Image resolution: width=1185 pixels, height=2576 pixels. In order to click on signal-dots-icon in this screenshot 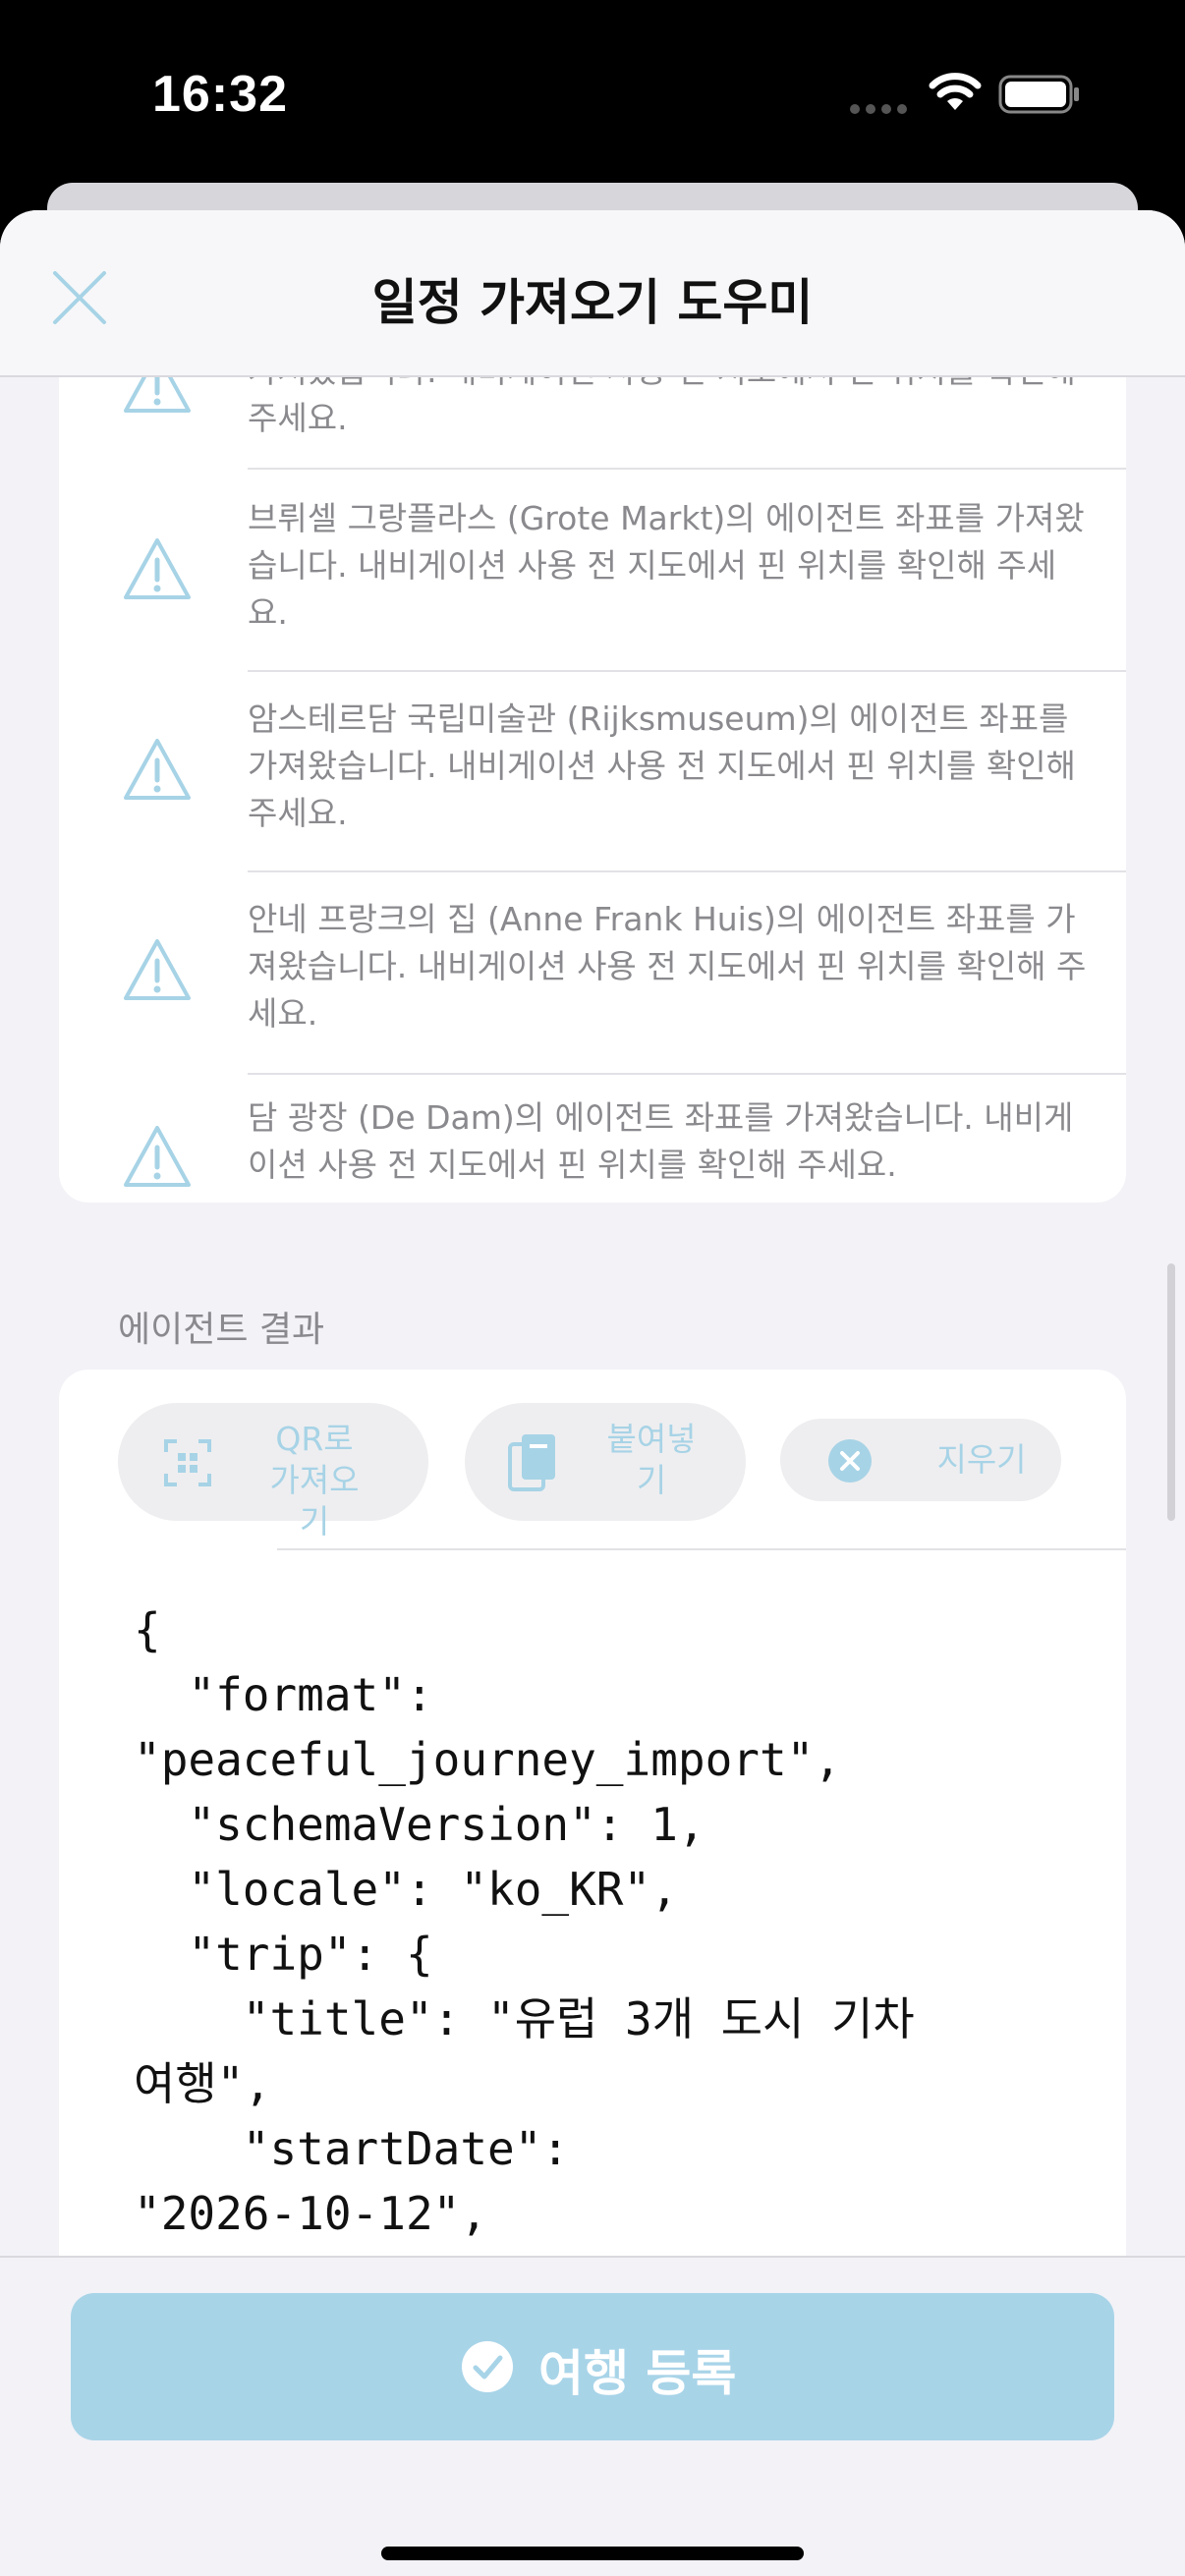, I will do `click(879, 109)`.